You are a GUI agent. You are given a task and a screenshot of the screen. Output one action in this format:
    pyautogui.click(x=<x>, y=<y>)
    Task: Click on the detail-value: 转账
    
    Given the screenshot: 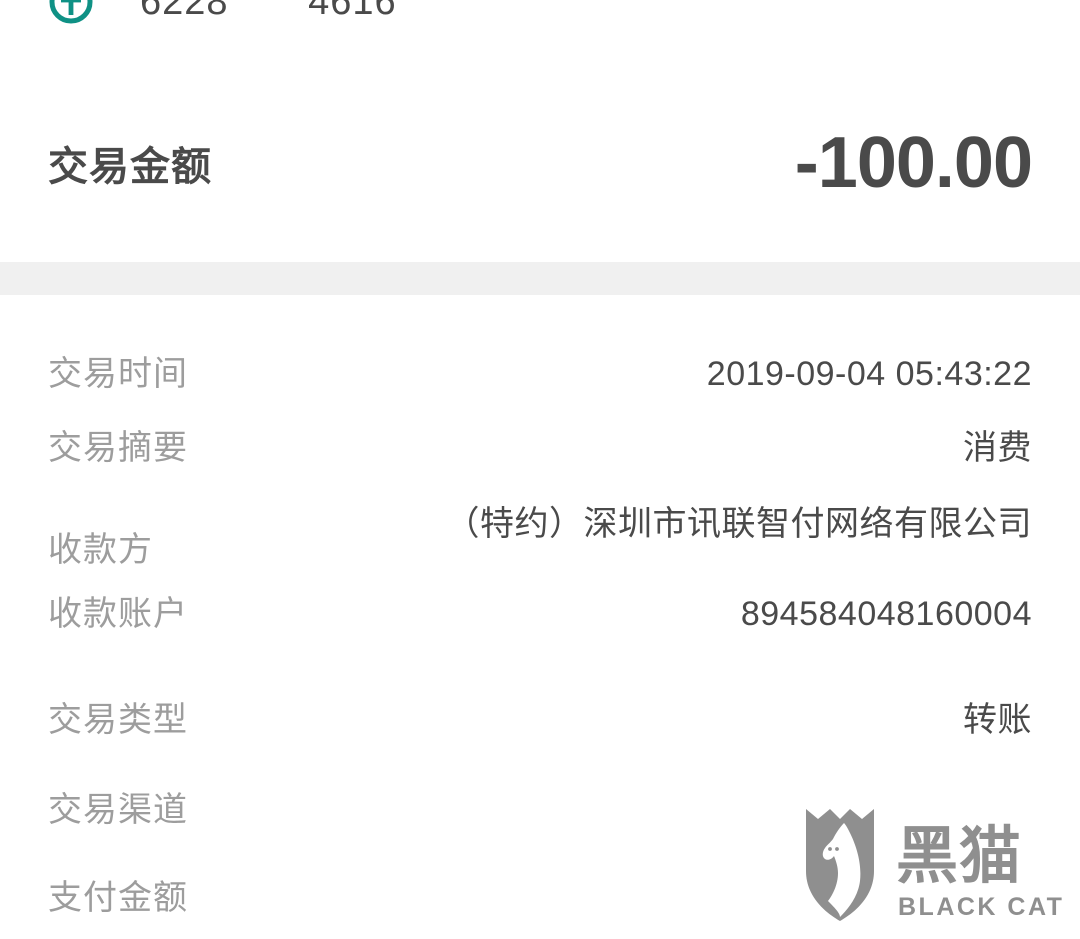 What is the action you would take?
    pyautogui.click(x=997, y=719)
    